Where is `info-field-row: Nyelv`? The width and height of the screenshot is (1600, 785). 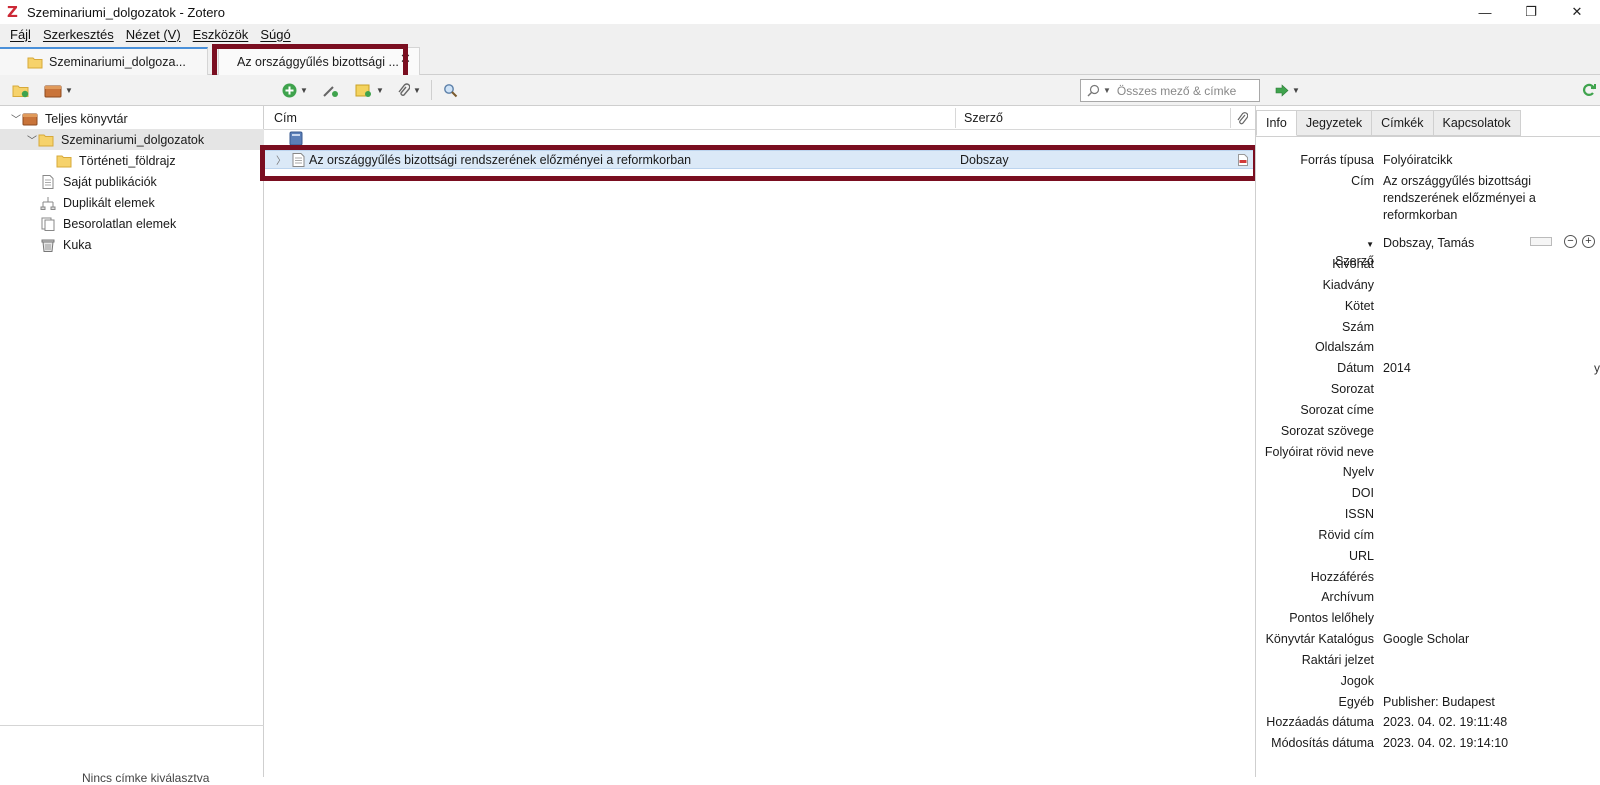
info-field-row: Nyelv is located at coordinates (1428, 472).